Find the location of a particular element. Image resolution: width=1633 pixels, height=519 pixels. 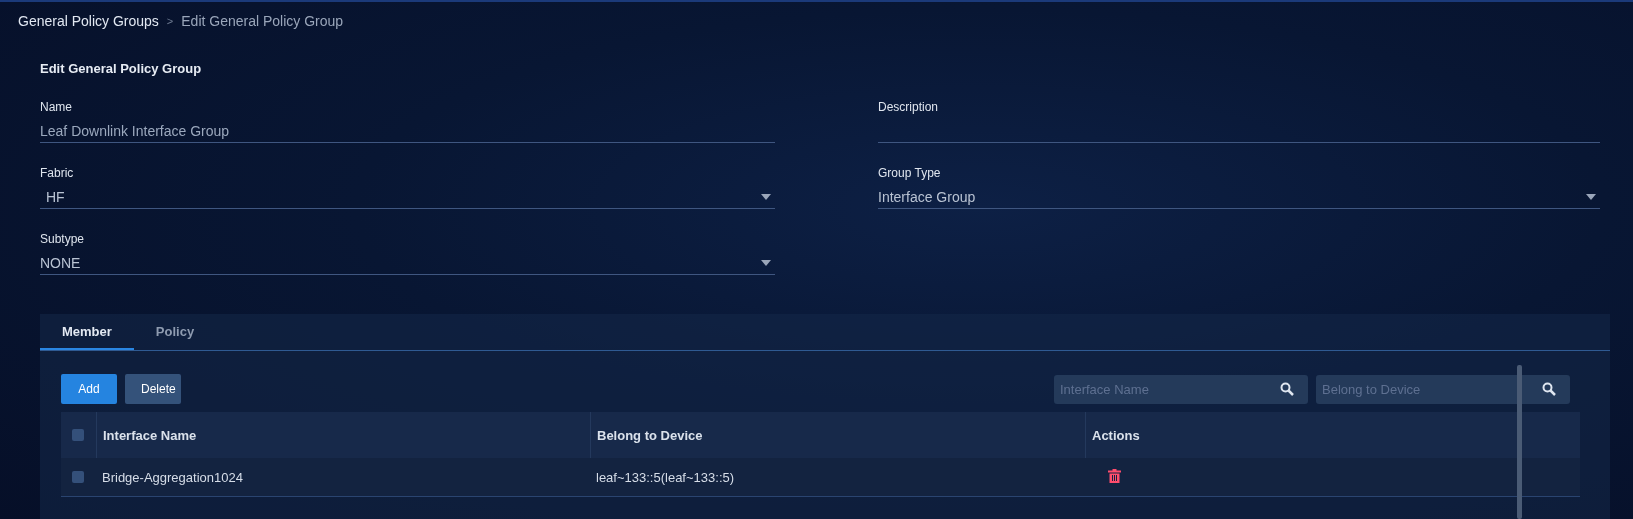

tab: Member is located at coordinates (87, 332).